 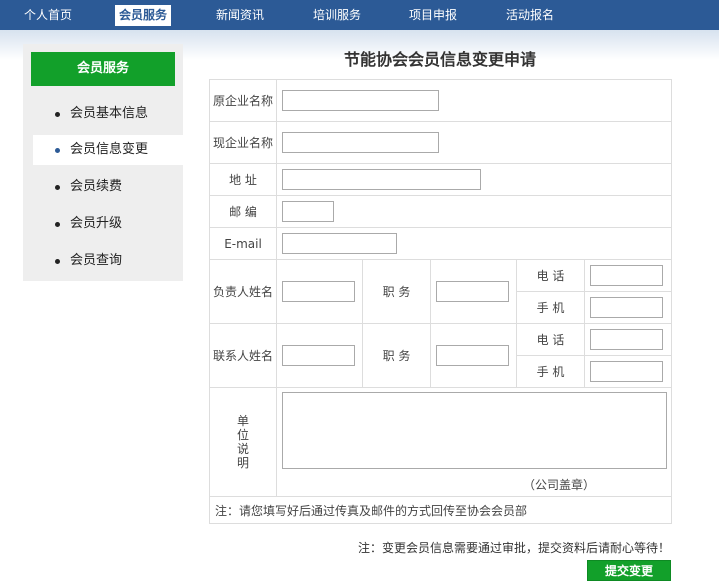 What do you see at coordinates (439, 59) in the screenshot?
I see `page-title: 节能协会会员信息变更申请` at bounding box center [439, 59].